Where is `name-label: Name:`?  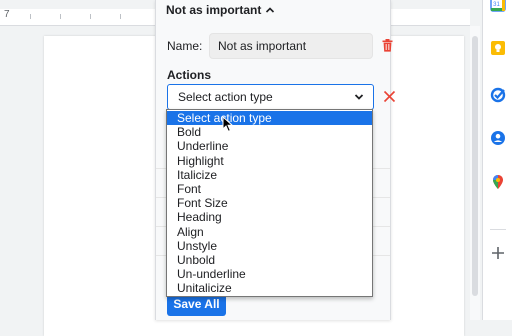
name-label: Name: is located at coordinates (185, 46).